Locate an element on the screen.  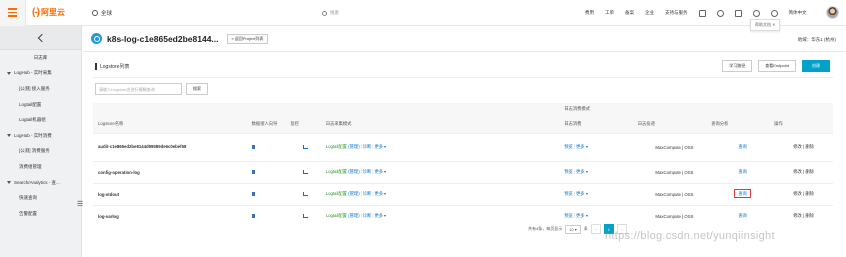
region-selector: 全球 is located at coordinates (102, 13).